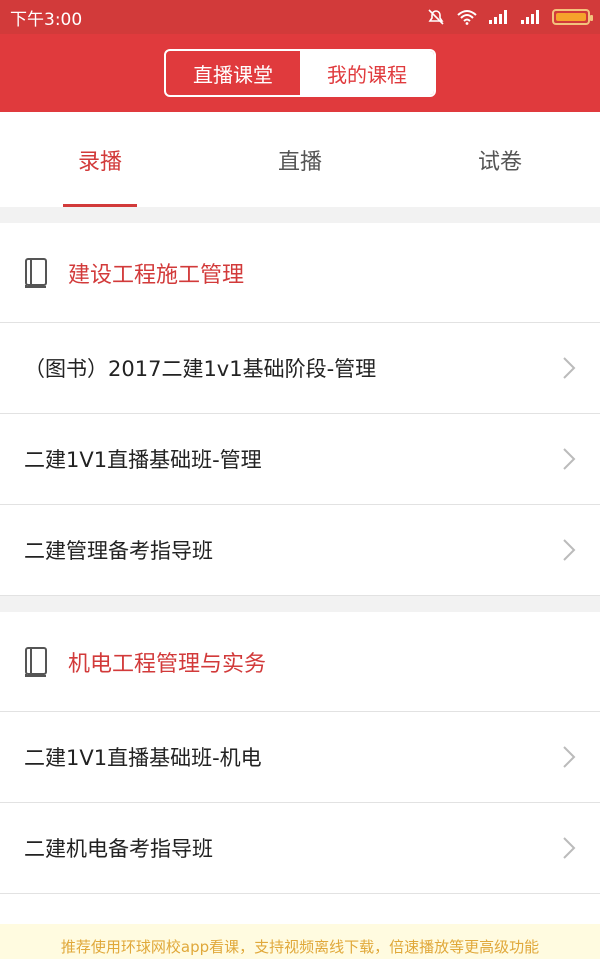 The width and height of the screenshot is (600, 959). Describe the element at coordinates (367, 73) in the screenshot. I see `segment-my-courses: 我的课程` at that location.